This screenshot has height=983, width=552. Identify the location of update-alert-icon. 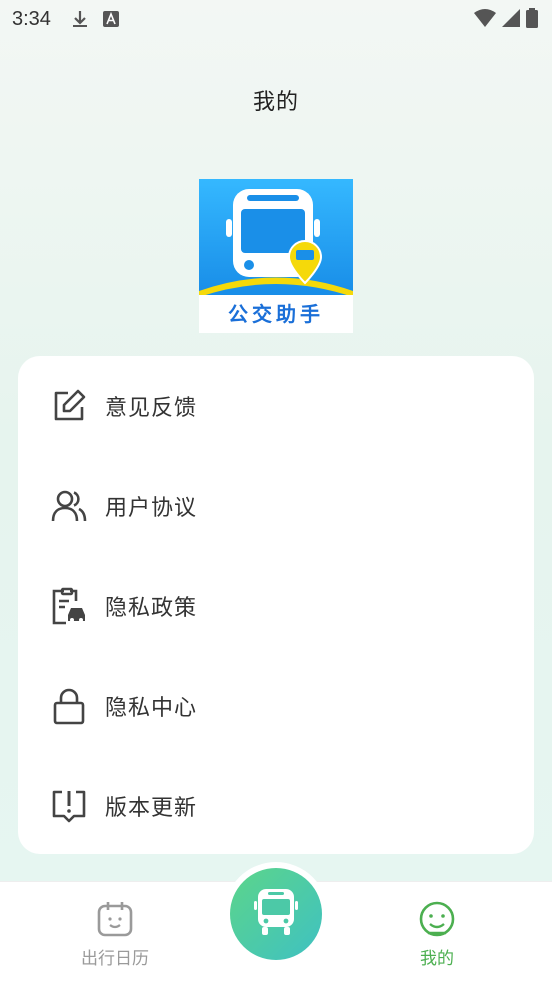
(69, 806).